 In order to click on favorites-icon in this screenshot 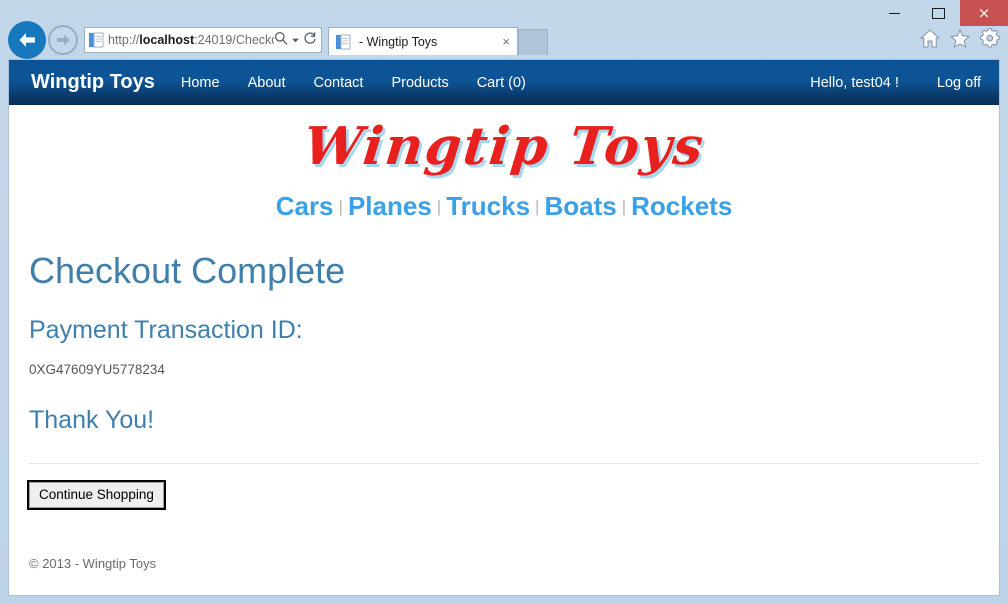, I will do `click(960, 38)`.